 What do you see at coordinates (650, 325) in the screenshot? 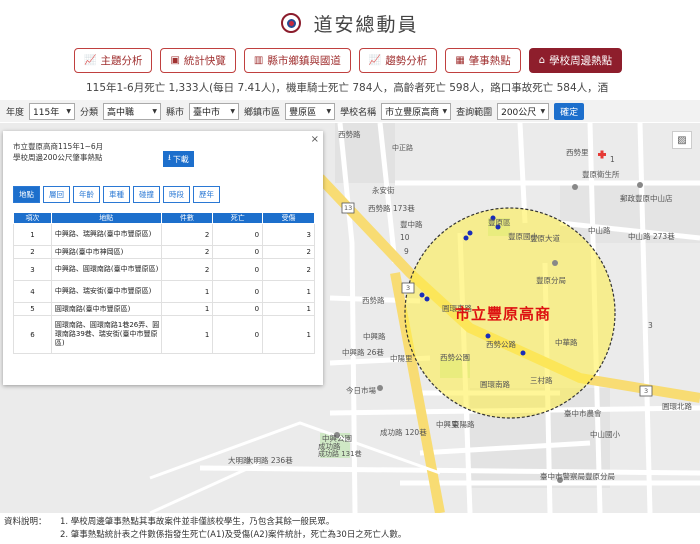
I see `map-label: 3` at bounding box center [650, 325].